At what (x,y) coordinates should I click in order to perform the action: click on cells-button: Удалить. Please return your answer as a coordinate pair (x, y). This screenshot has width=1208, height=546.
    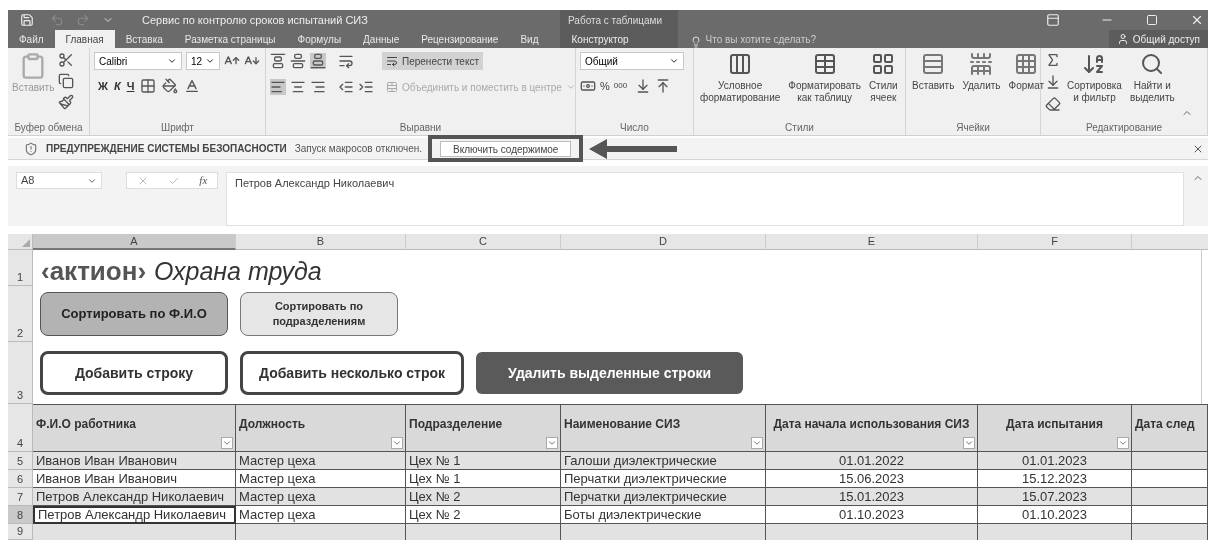
    Looking at the image, I should click on (981, 72).